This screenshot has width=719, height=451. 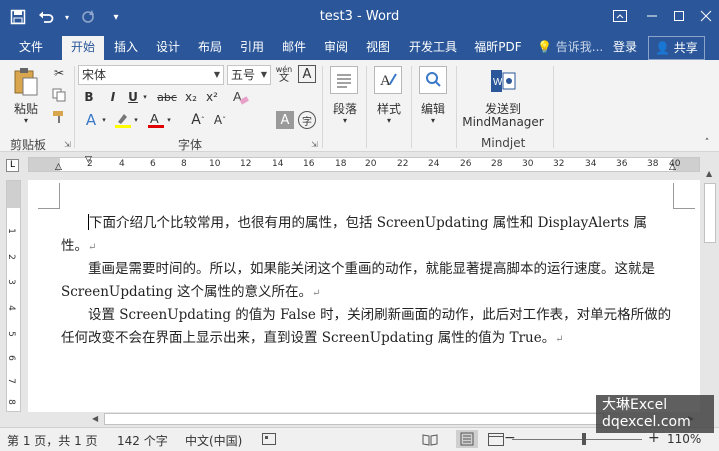 What do you see at coordinates (710, 213) in the screenshot?
I see `vertical-scroll-thumb` at bounding box center [710, 213].